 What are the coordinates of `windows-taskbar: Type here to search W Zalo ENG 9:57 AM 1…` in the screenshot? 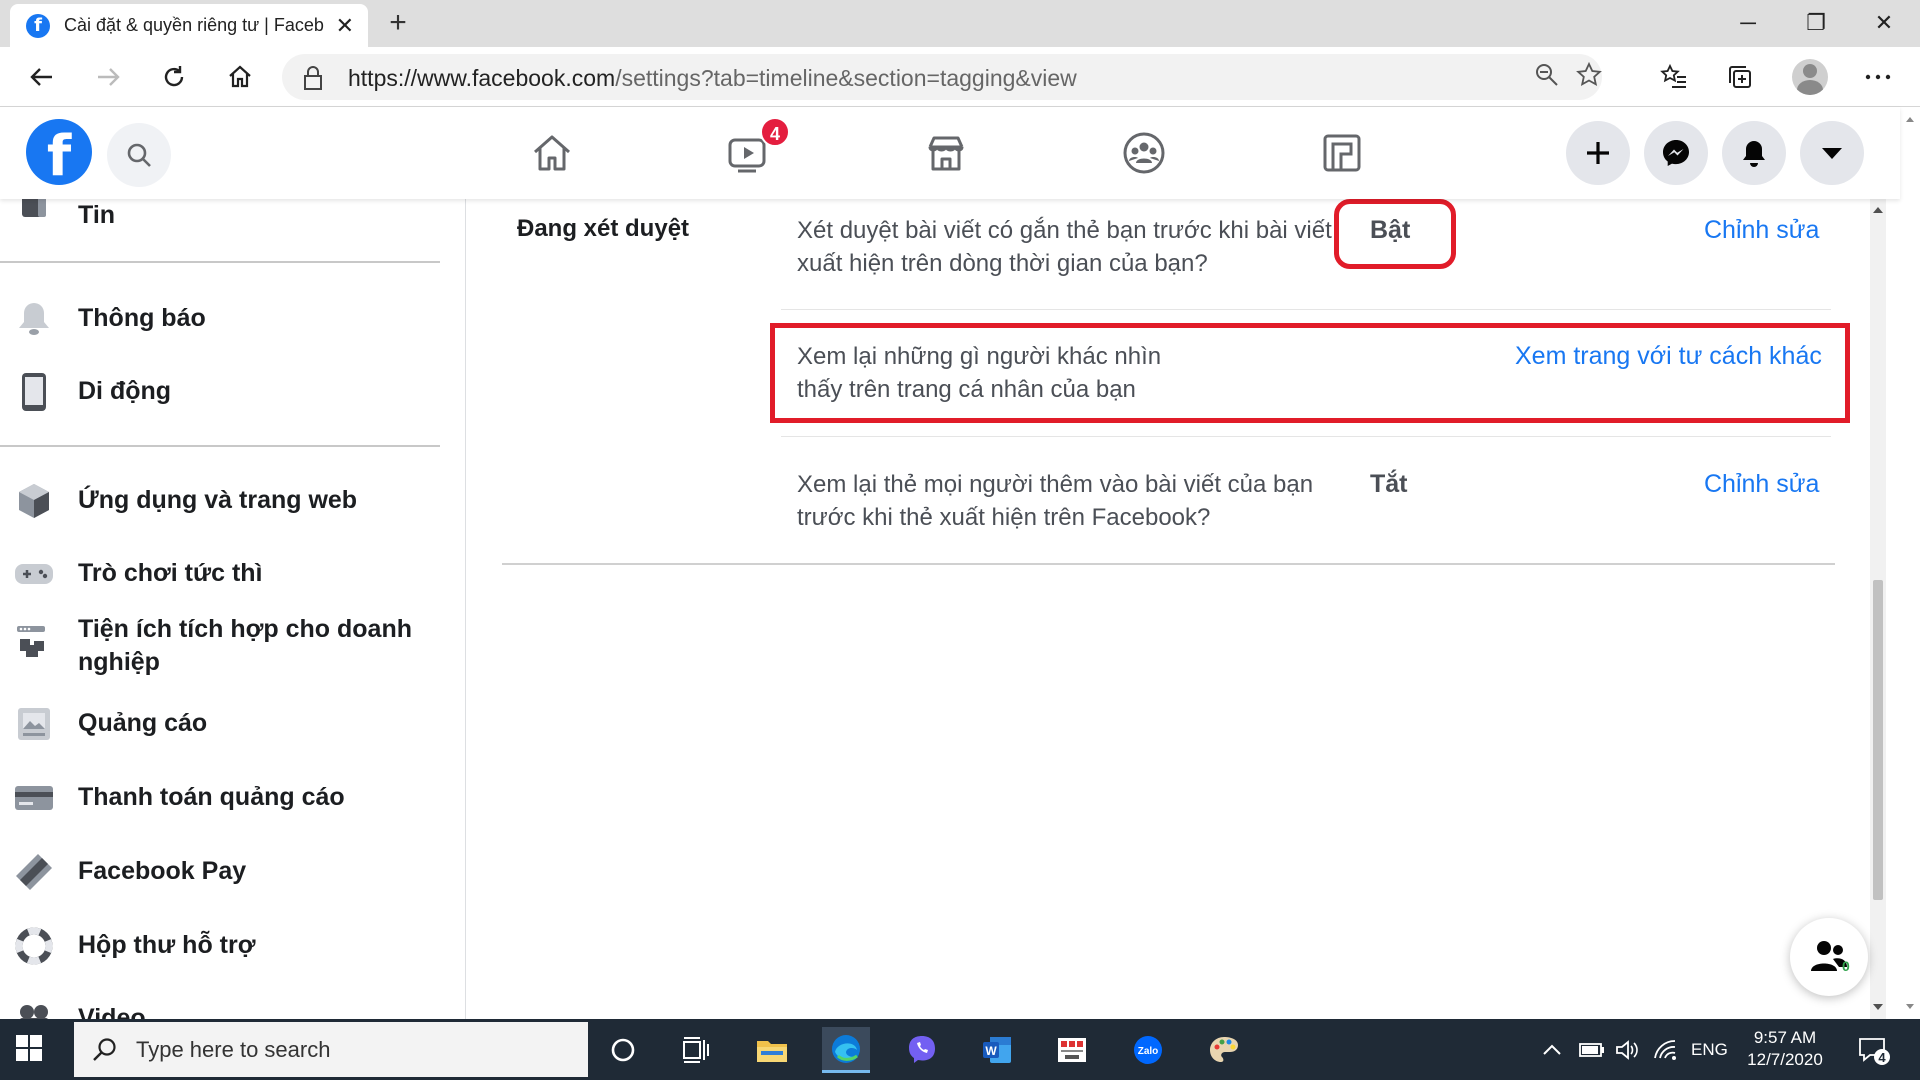 It's located at (960, 1049).